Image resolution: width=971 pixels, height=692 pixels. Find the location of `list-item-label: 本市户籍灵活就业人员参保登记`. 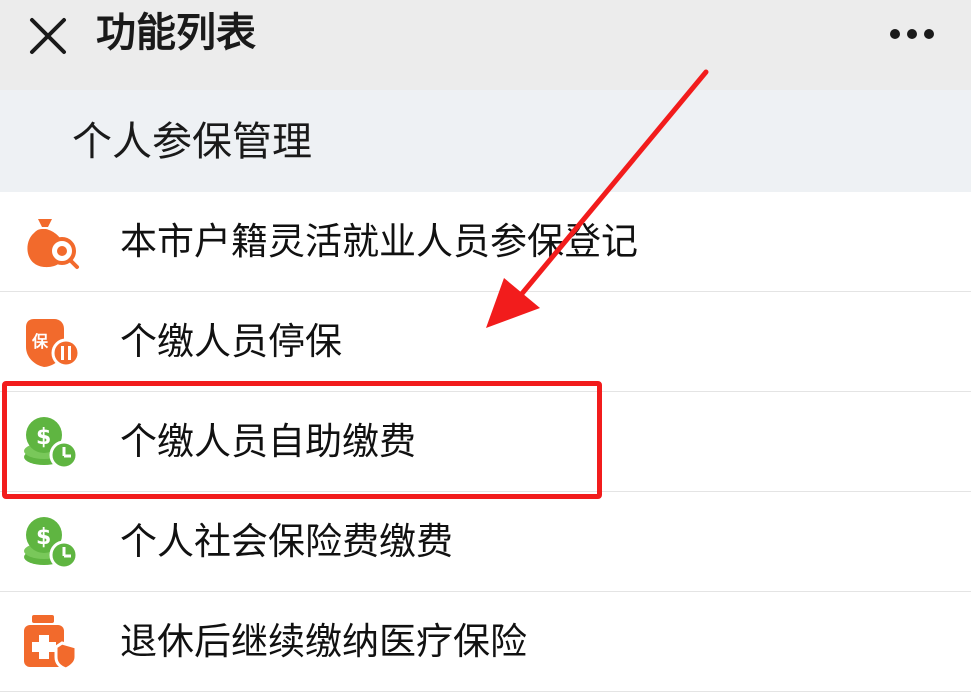

list-item-label: 本市户籍灵活就业人员参保登记 is located at coordinates (379, 241).